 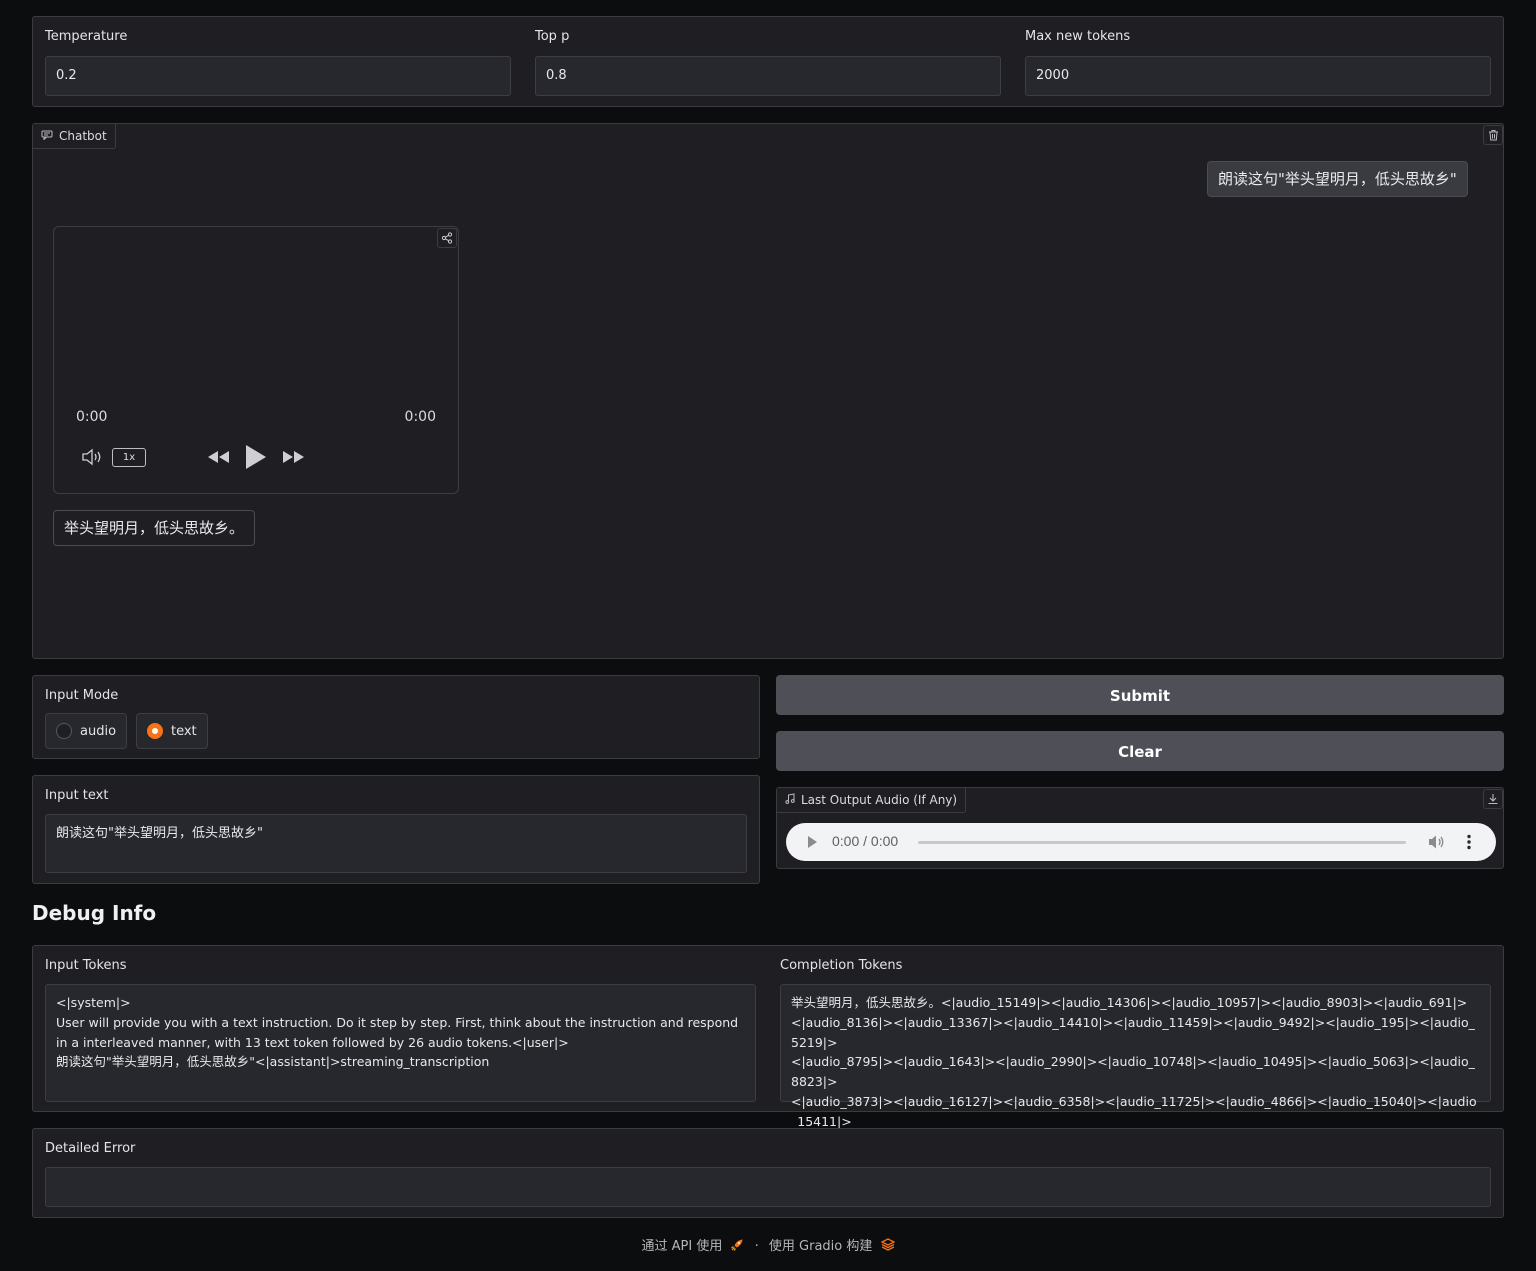 What do you see at coordinates (184, 731) in the screenshot?
I see `radio-text-label: text` at bounding box center [184, 731].